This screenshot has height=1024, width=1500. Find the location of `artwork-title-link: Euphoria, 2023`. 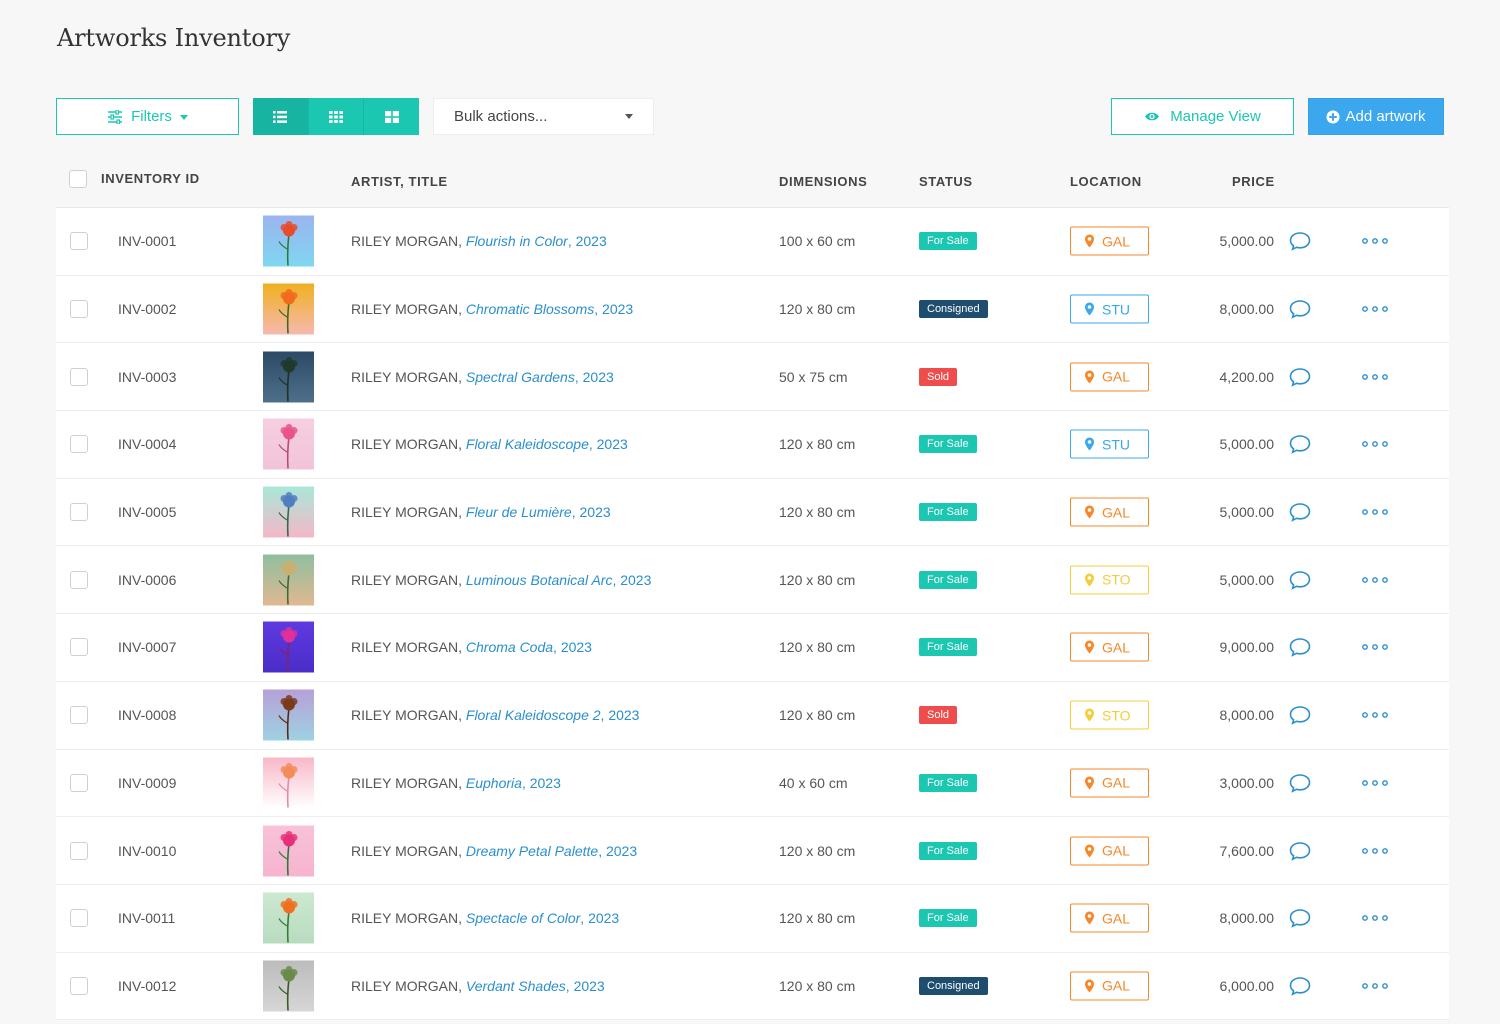

artwork-title-link: Euphoria, 2023 is located at coordinates (513, 783).